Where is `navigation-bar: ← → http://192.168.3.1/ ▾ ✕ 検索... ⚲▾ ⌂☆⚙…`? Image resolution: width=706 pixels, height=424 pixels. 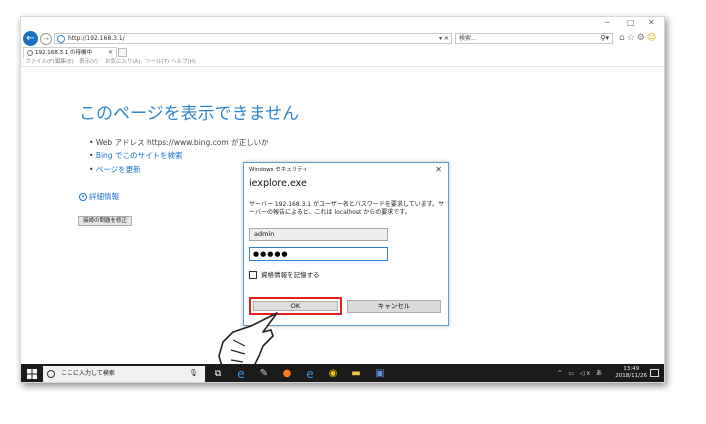
navigation-bar: ← → http://192.168.3.1/ ▾ ✕ 検索... ⚲▾ ⌂☆⚙… is located at coordinates (342, 38).